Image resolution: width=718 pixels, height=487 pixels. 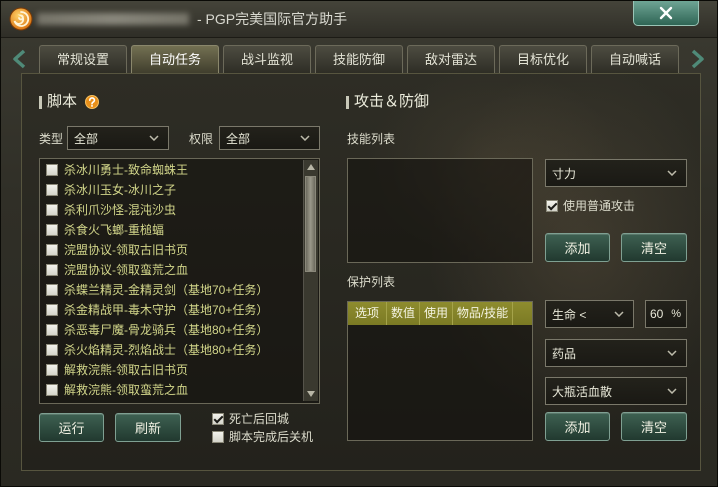 I want to click on tab-auto-task: 自动任务, so click(x=175, y=59).